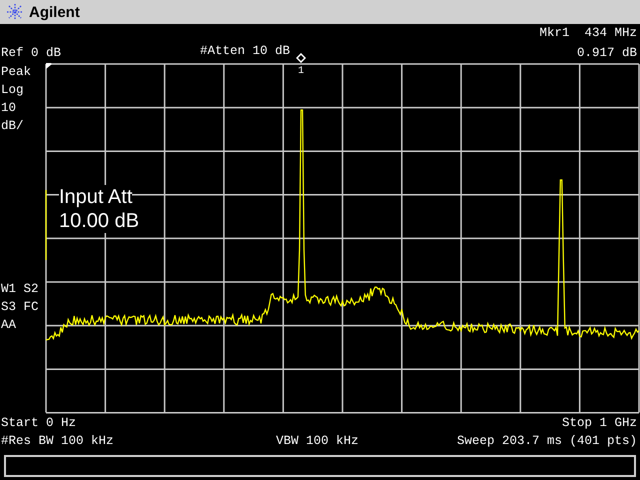 This screenshot has width=640, height=480. Describe the element at coordinates (38, 423) in the screenshot. I see `start-frequency: Start 0 Hz` at that location.